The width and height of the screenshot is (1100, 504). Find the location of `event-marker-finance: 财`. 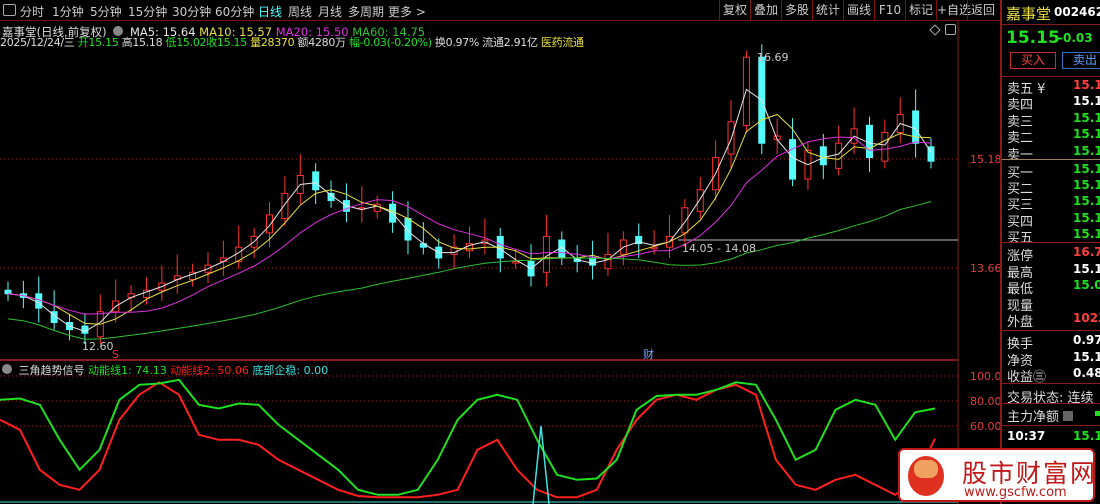

event-marker-finance: 财 is located at coordinates (648, 354).